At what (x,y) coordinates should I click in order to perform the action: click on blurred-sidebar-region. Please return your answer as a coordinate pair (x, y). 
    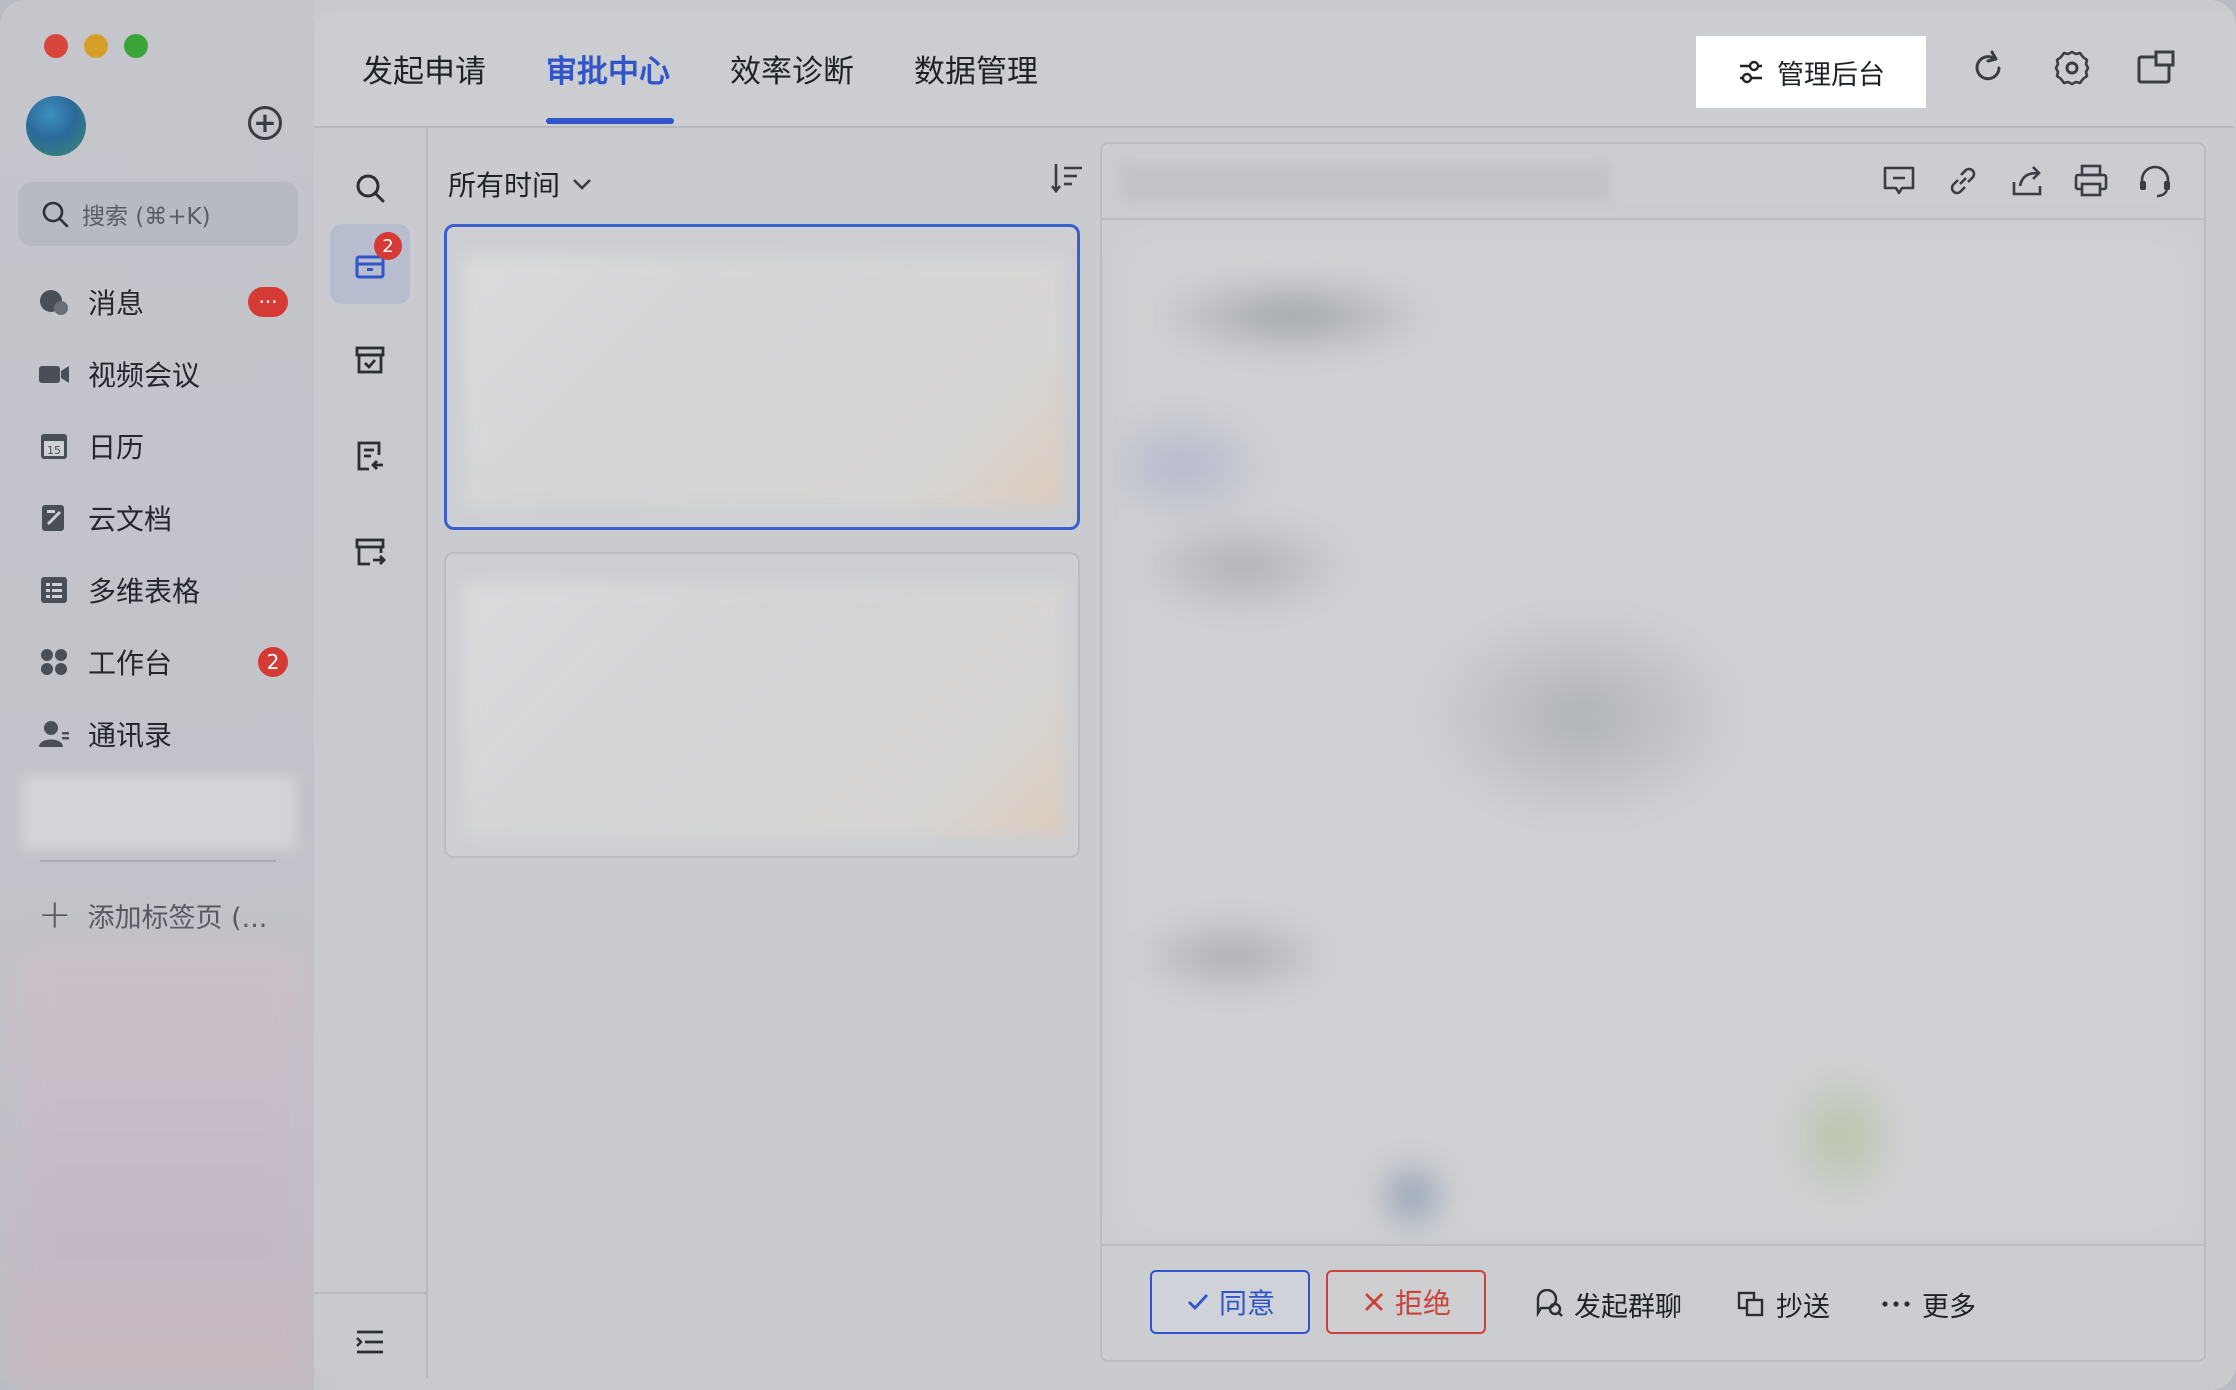
    Looking at the image, I should click on (161, 1165).